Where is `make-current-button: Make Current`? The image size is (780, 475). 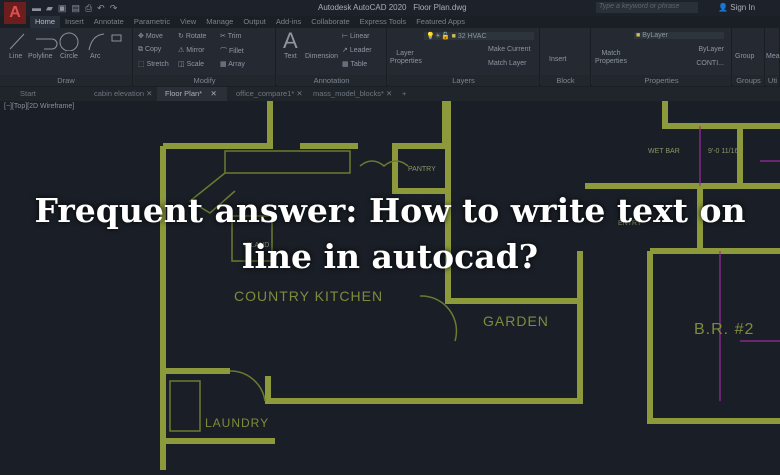 make-current-button: Make Current is located at coordinates (509, 49).